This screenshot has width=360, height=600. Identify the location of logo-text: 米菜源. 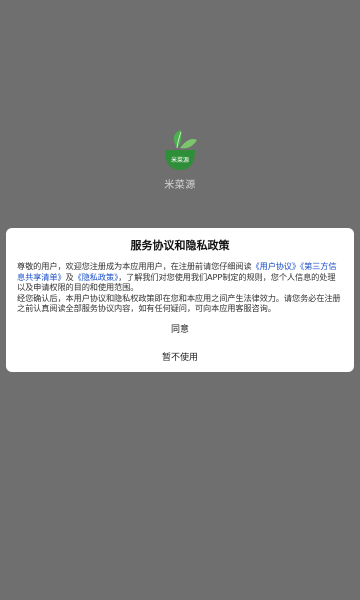
(180, 160).